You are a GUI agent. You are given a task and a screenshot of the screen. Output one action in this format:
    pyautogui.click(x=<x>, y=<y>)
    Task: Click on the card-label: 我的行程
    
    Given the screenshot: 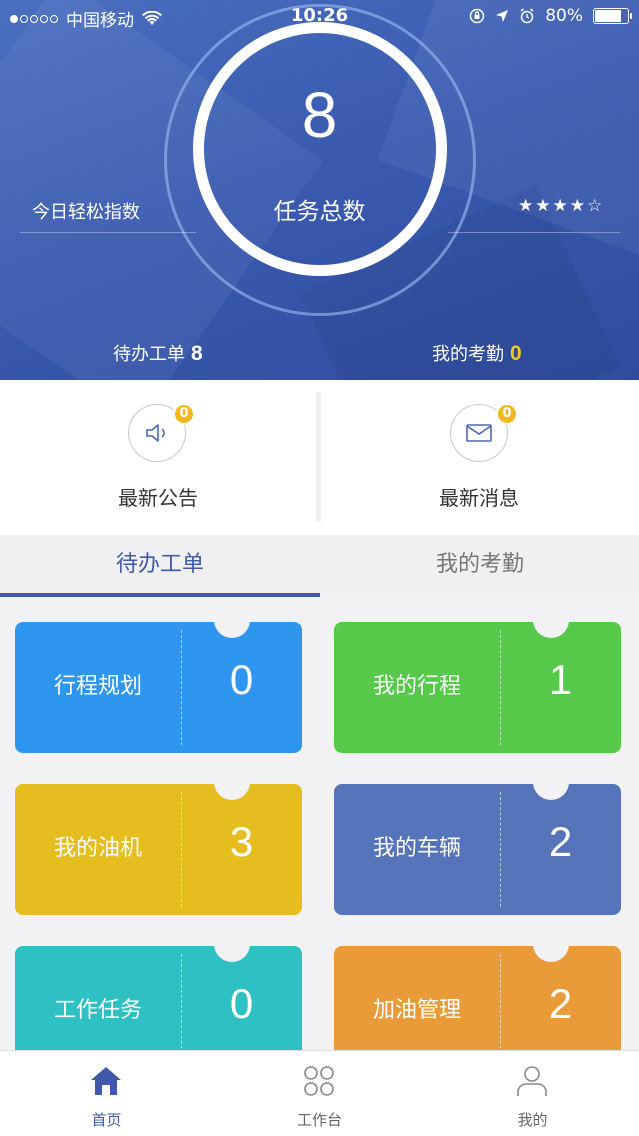 What is the action you would take?
    pyautogui.click(x=416, y=686)
    